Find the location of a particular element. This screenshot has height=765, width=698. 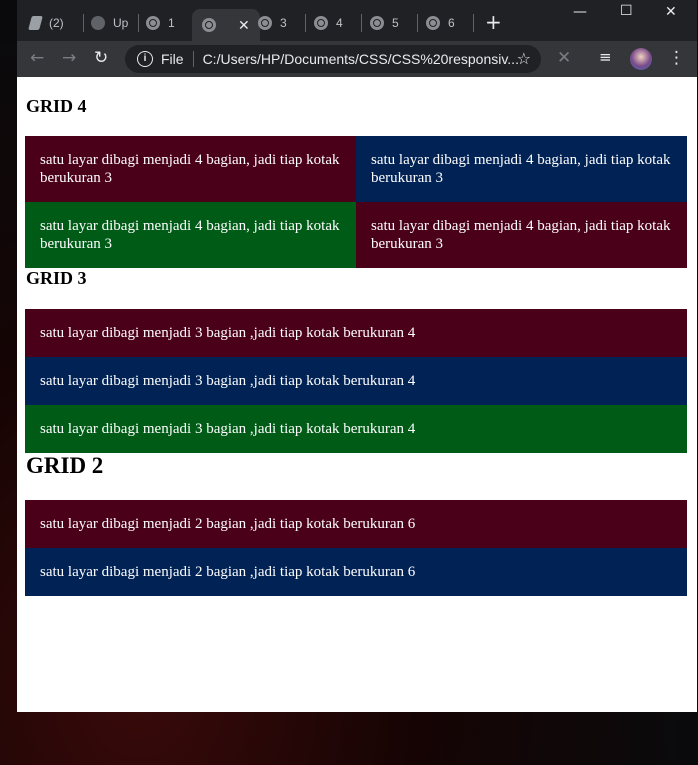

tab-7: 5 is located at coordinates (384, 23).